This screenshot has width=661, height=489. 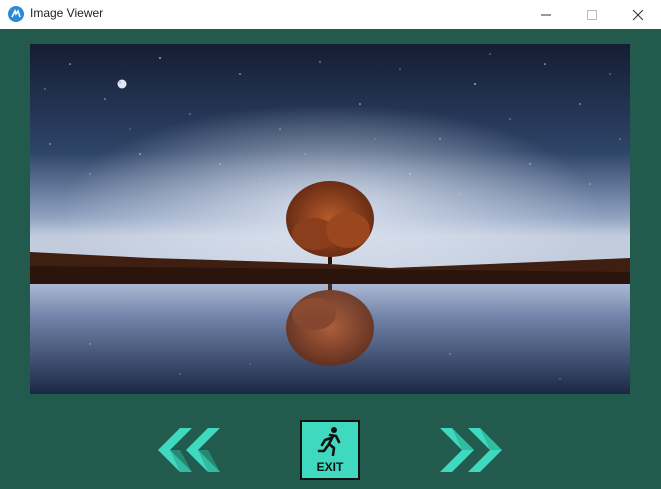 I want to click on next-image-button, so click(x=471, y=450).